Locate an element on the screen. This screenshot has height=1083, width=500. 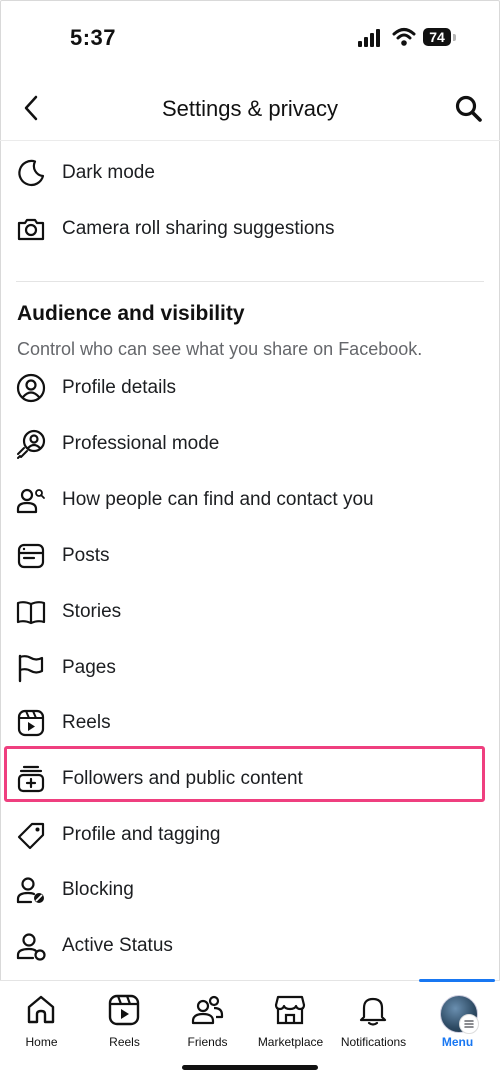
nav-label: Notifications is located at coordinates (373, 1042).